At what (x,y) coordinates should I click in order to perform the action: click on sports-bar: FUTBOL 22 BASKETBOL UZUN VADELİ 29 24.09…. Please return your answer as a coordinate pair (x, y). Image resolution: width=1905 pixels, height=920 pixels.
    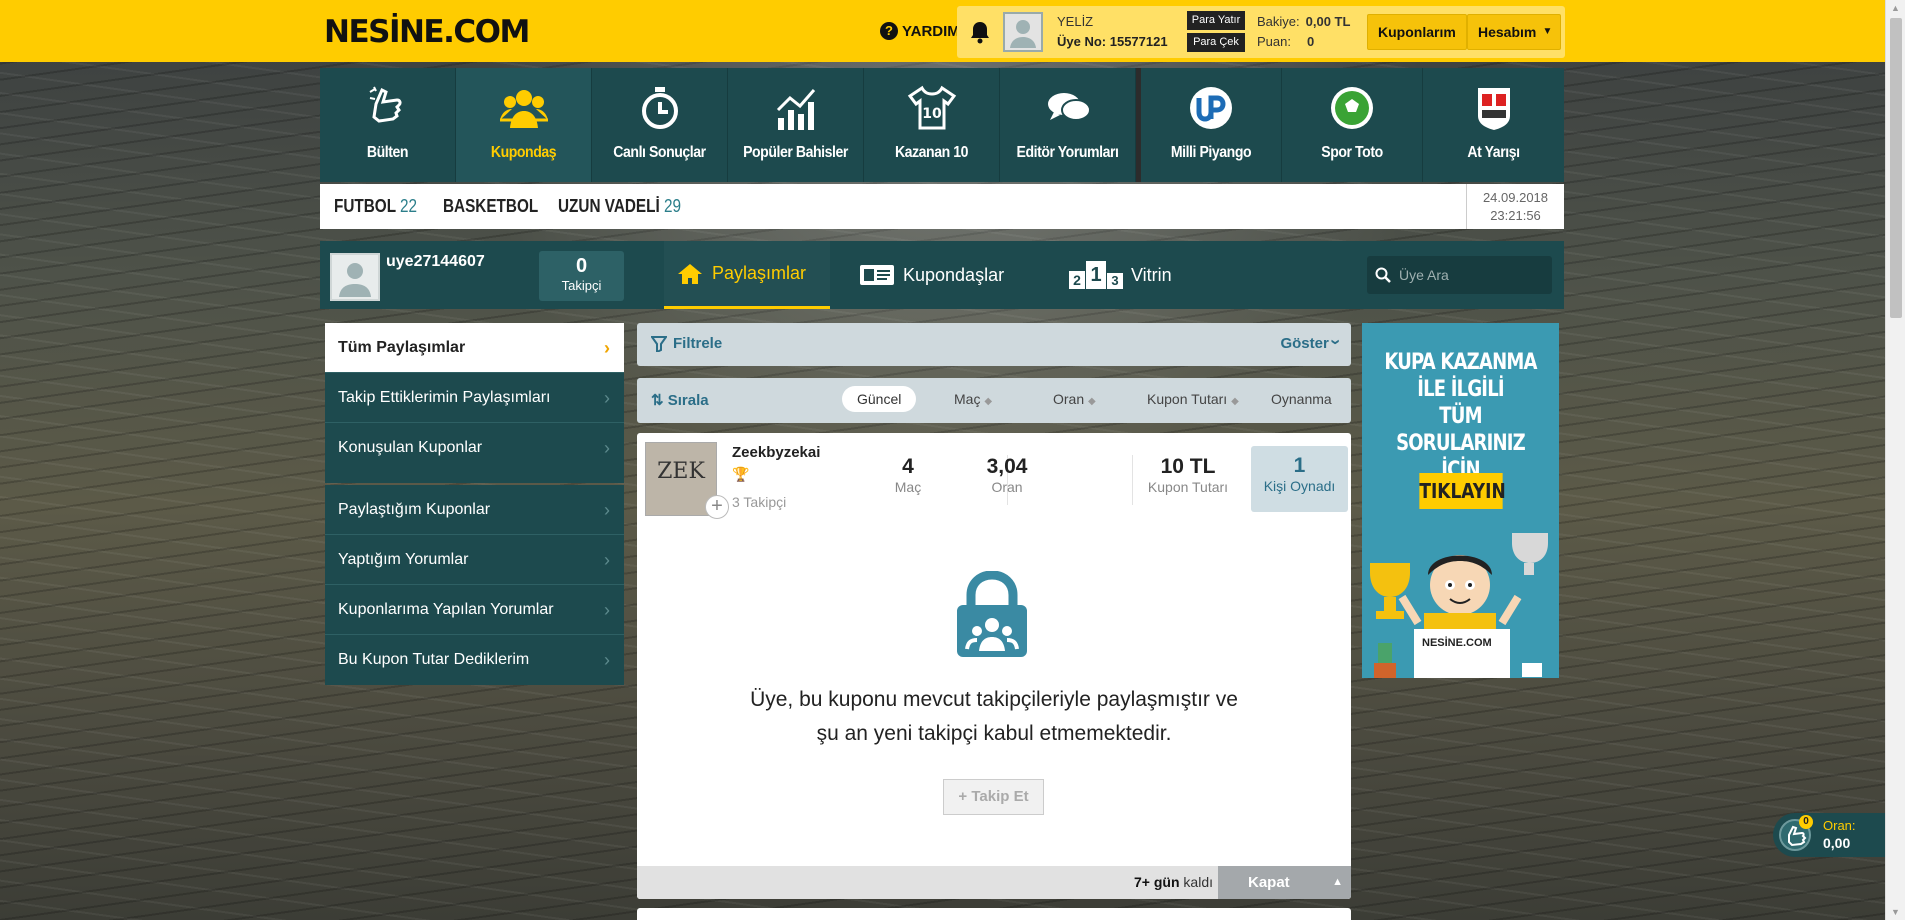
    Looking at the image, I should click on (942, 206).